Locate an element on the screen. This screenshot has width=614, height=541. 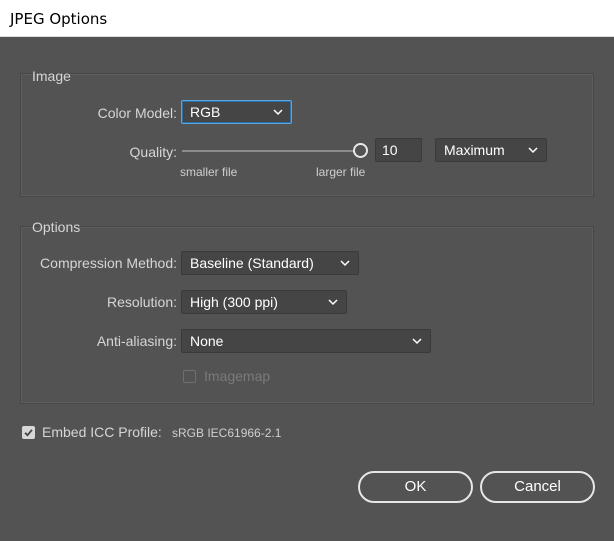
compression-dropdown: Baseline (Standard) is located at coordinates (270, 263).